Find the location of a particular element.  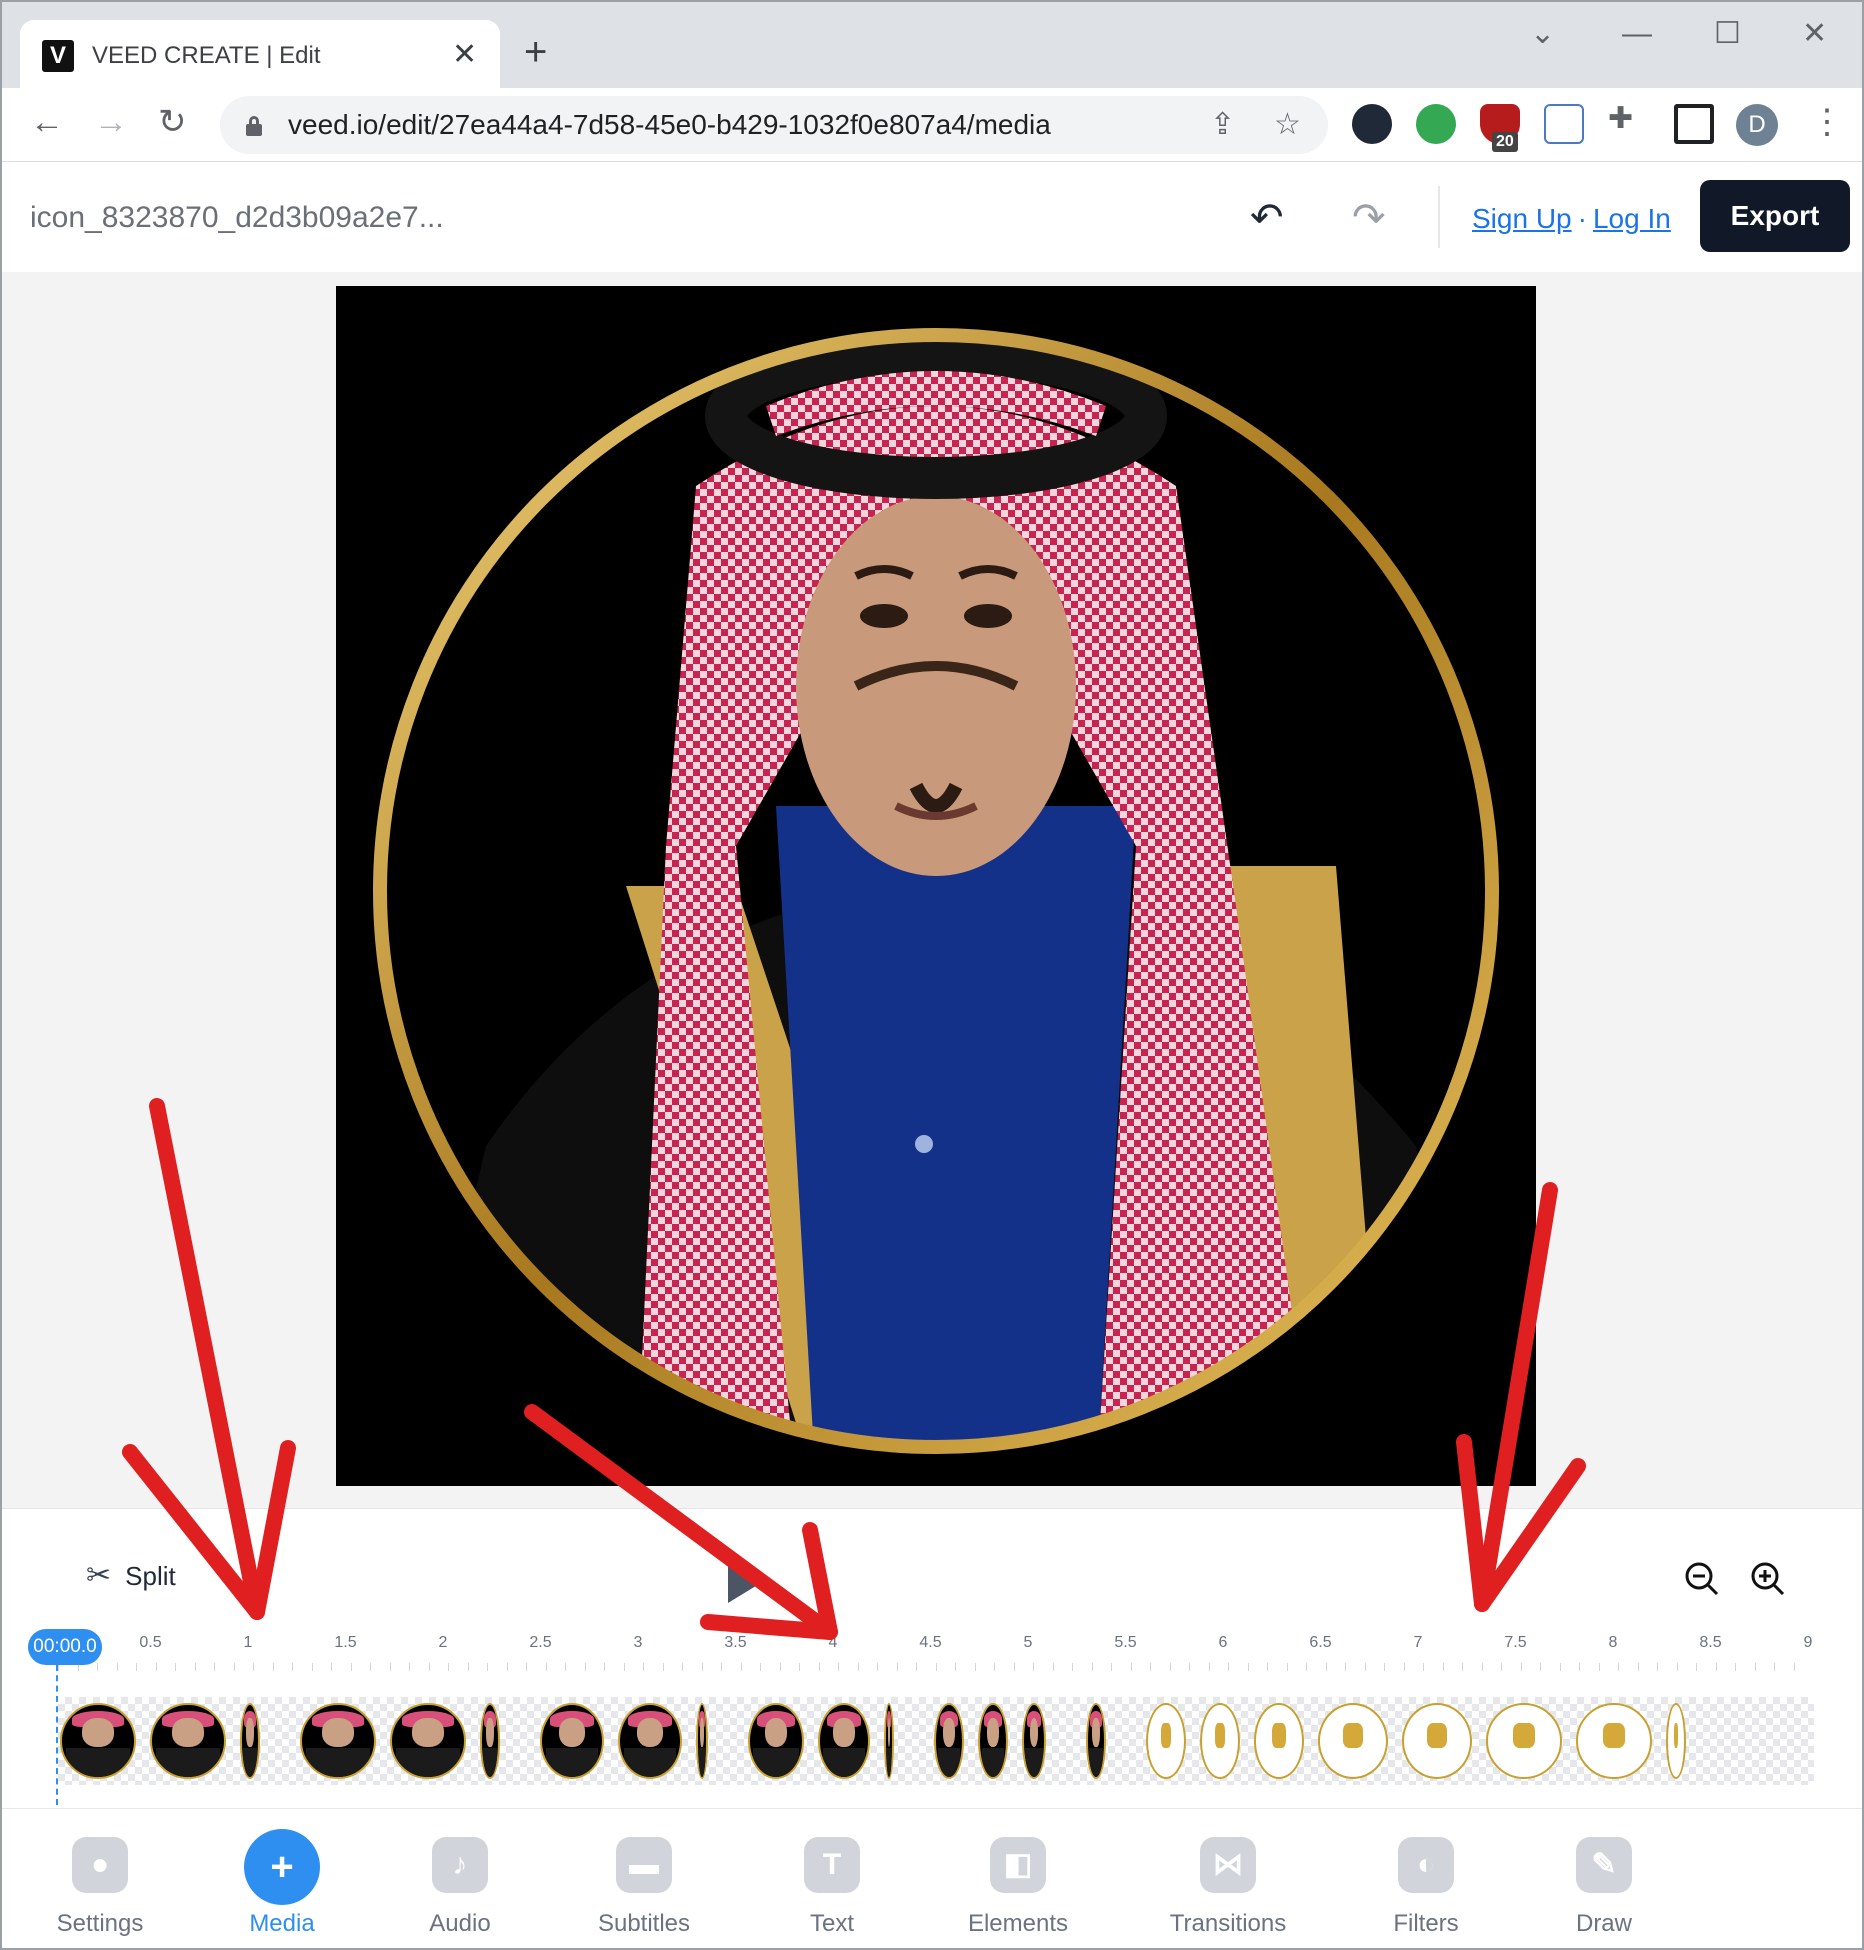

zoom-out-icon is located at coordinates (1702, 1579).